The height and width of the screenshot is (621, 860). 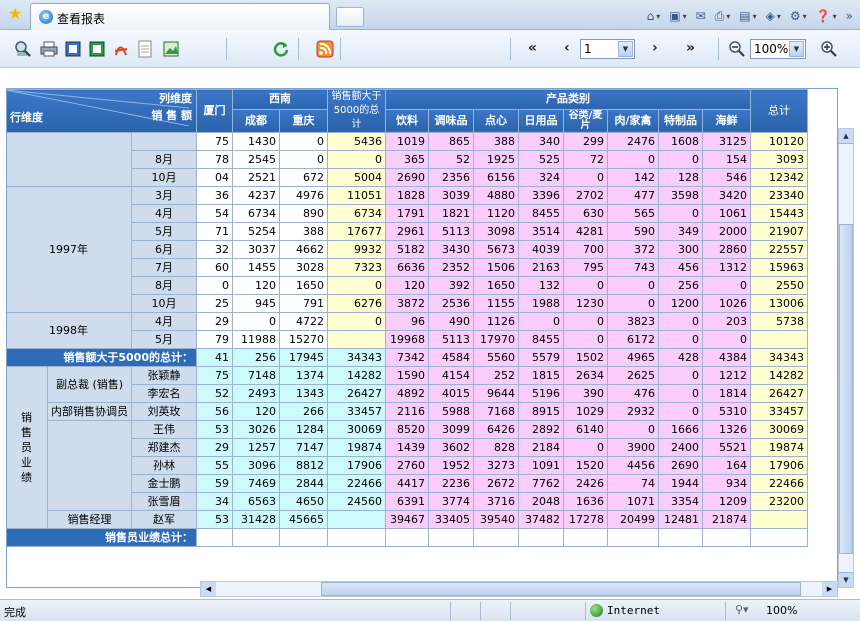 I want to click on product-value: 3098, so click(x=496, y=231).